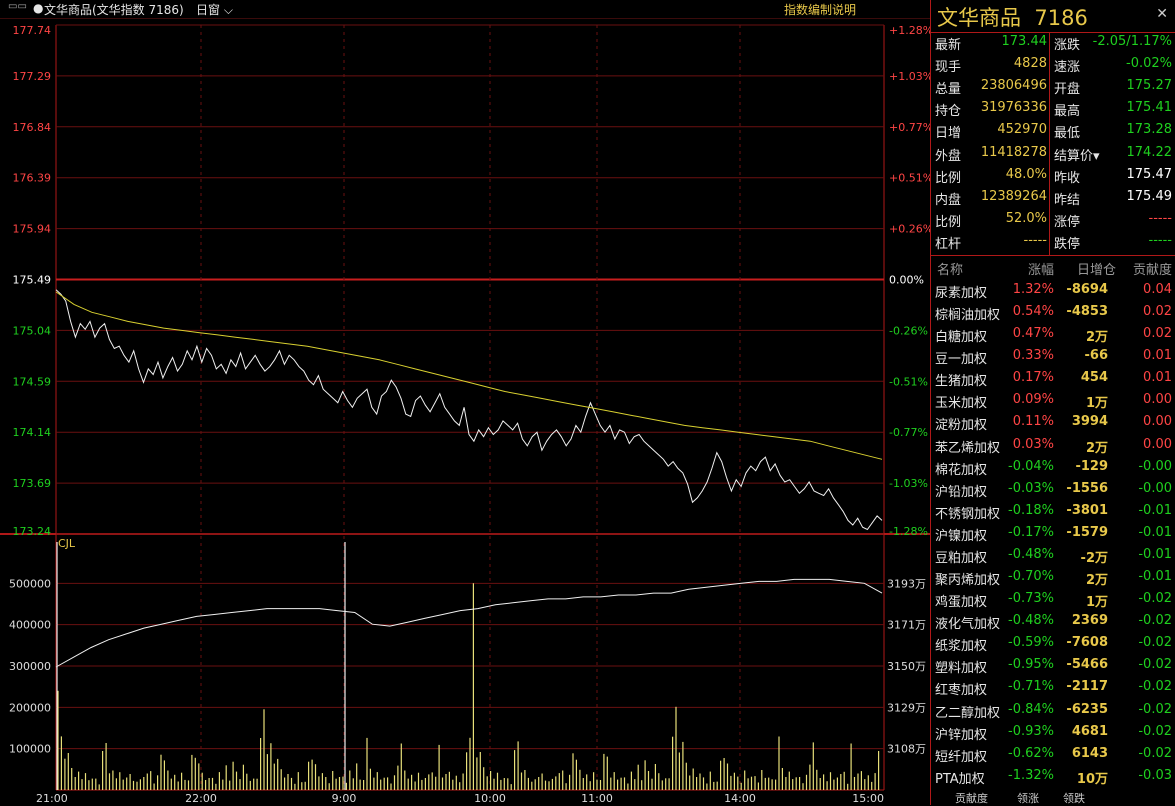 Image resolution: width=1175 pixels, height=806 pixels. I want to click on oi-tick-label: 3193万, so click(906, 583).